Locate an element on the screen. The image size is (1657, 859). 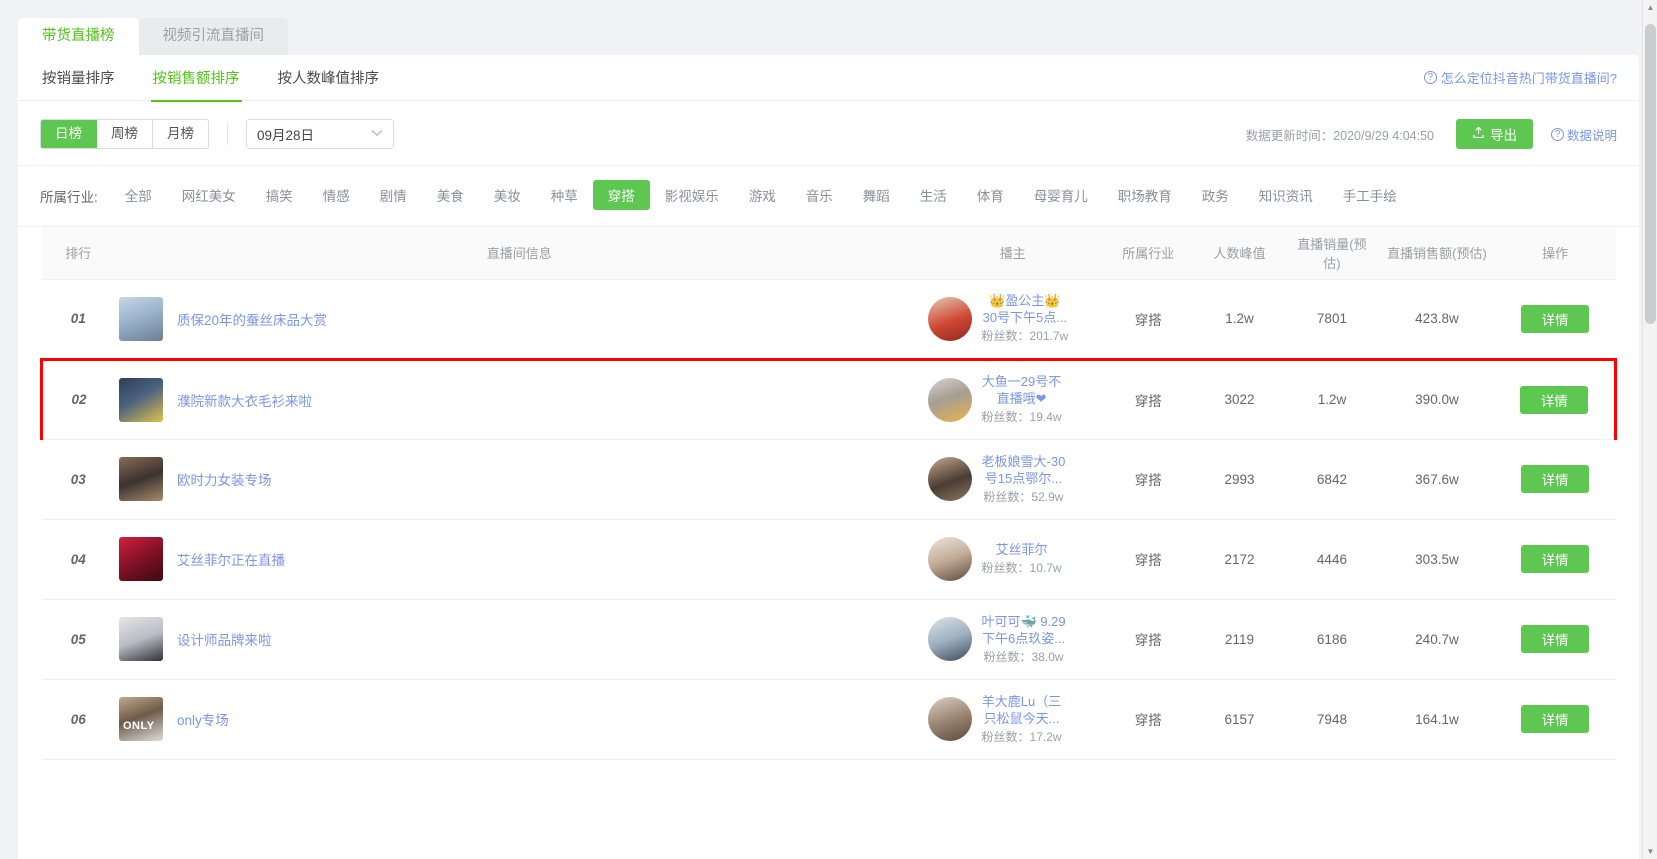
scrollbar-thumb is located at coordinates (1650, 174).